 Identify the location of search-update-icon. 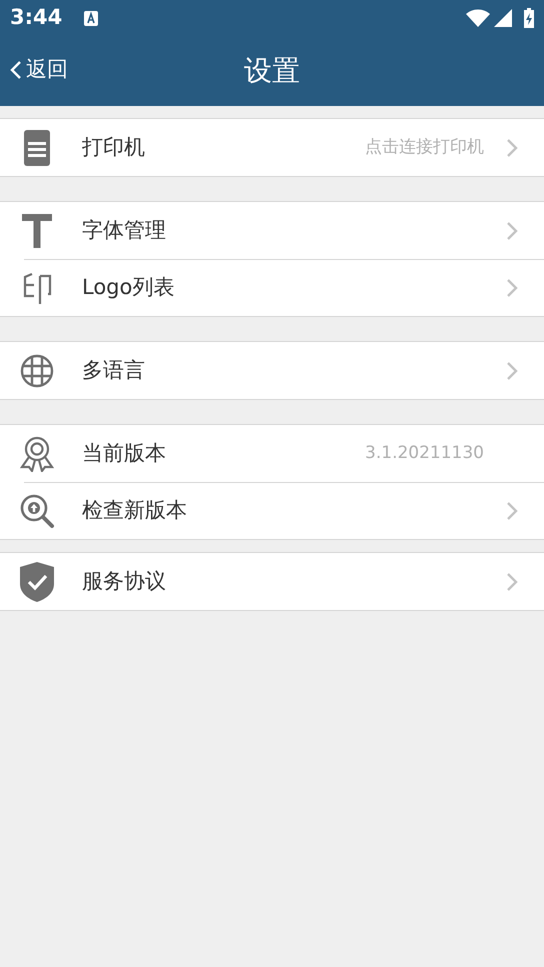
(37, 510).